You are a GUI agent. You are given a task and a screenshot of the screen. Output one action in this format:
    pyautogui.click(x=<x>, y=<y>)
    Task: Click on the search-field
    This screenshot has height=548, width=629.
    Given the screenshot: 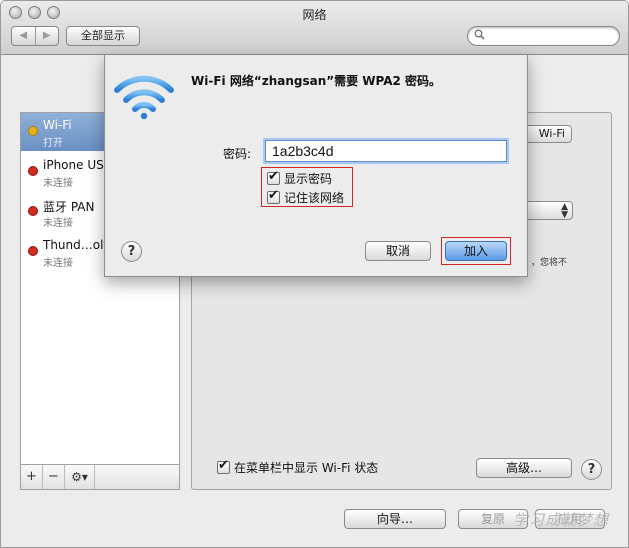 What is the action you would take?
    pyautogui.click(x=543, y=36)
    